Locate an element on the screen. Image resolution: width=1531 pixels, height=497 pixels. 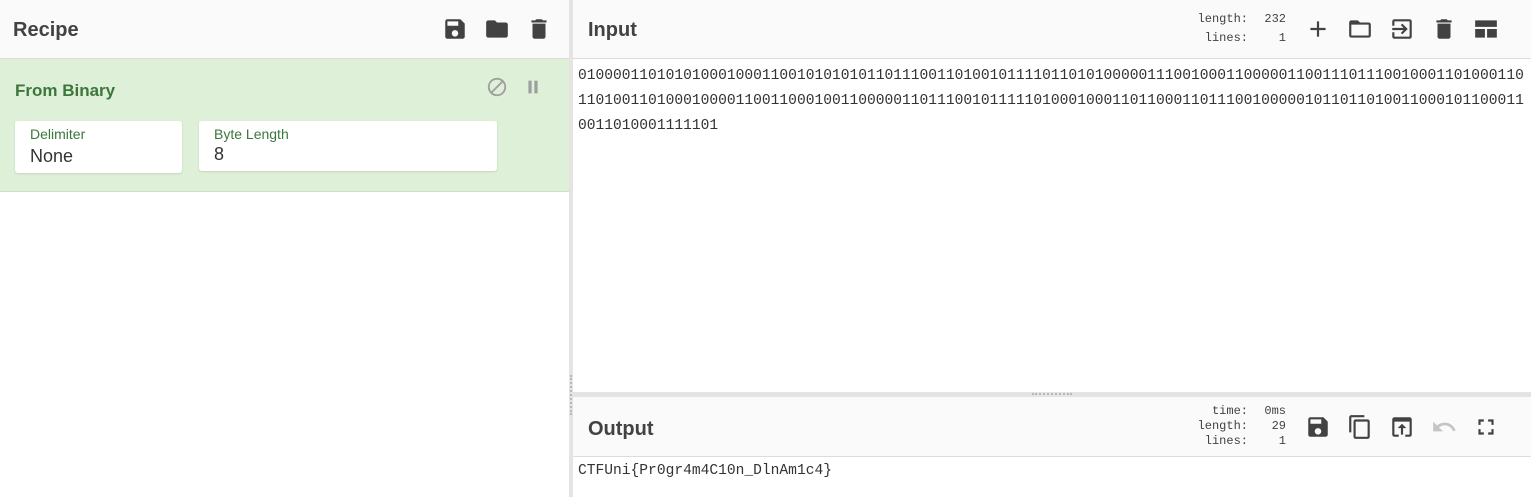
folder-icon is located at coordinates (497, 29).